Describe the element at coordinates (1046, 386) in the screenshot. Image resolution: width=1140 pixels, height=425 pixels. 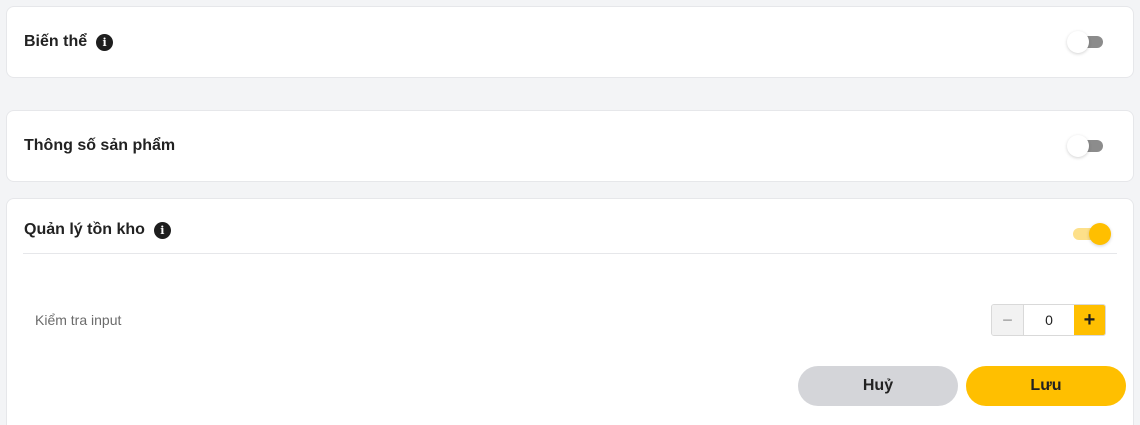
I see `save-button: Lưu` at that location.